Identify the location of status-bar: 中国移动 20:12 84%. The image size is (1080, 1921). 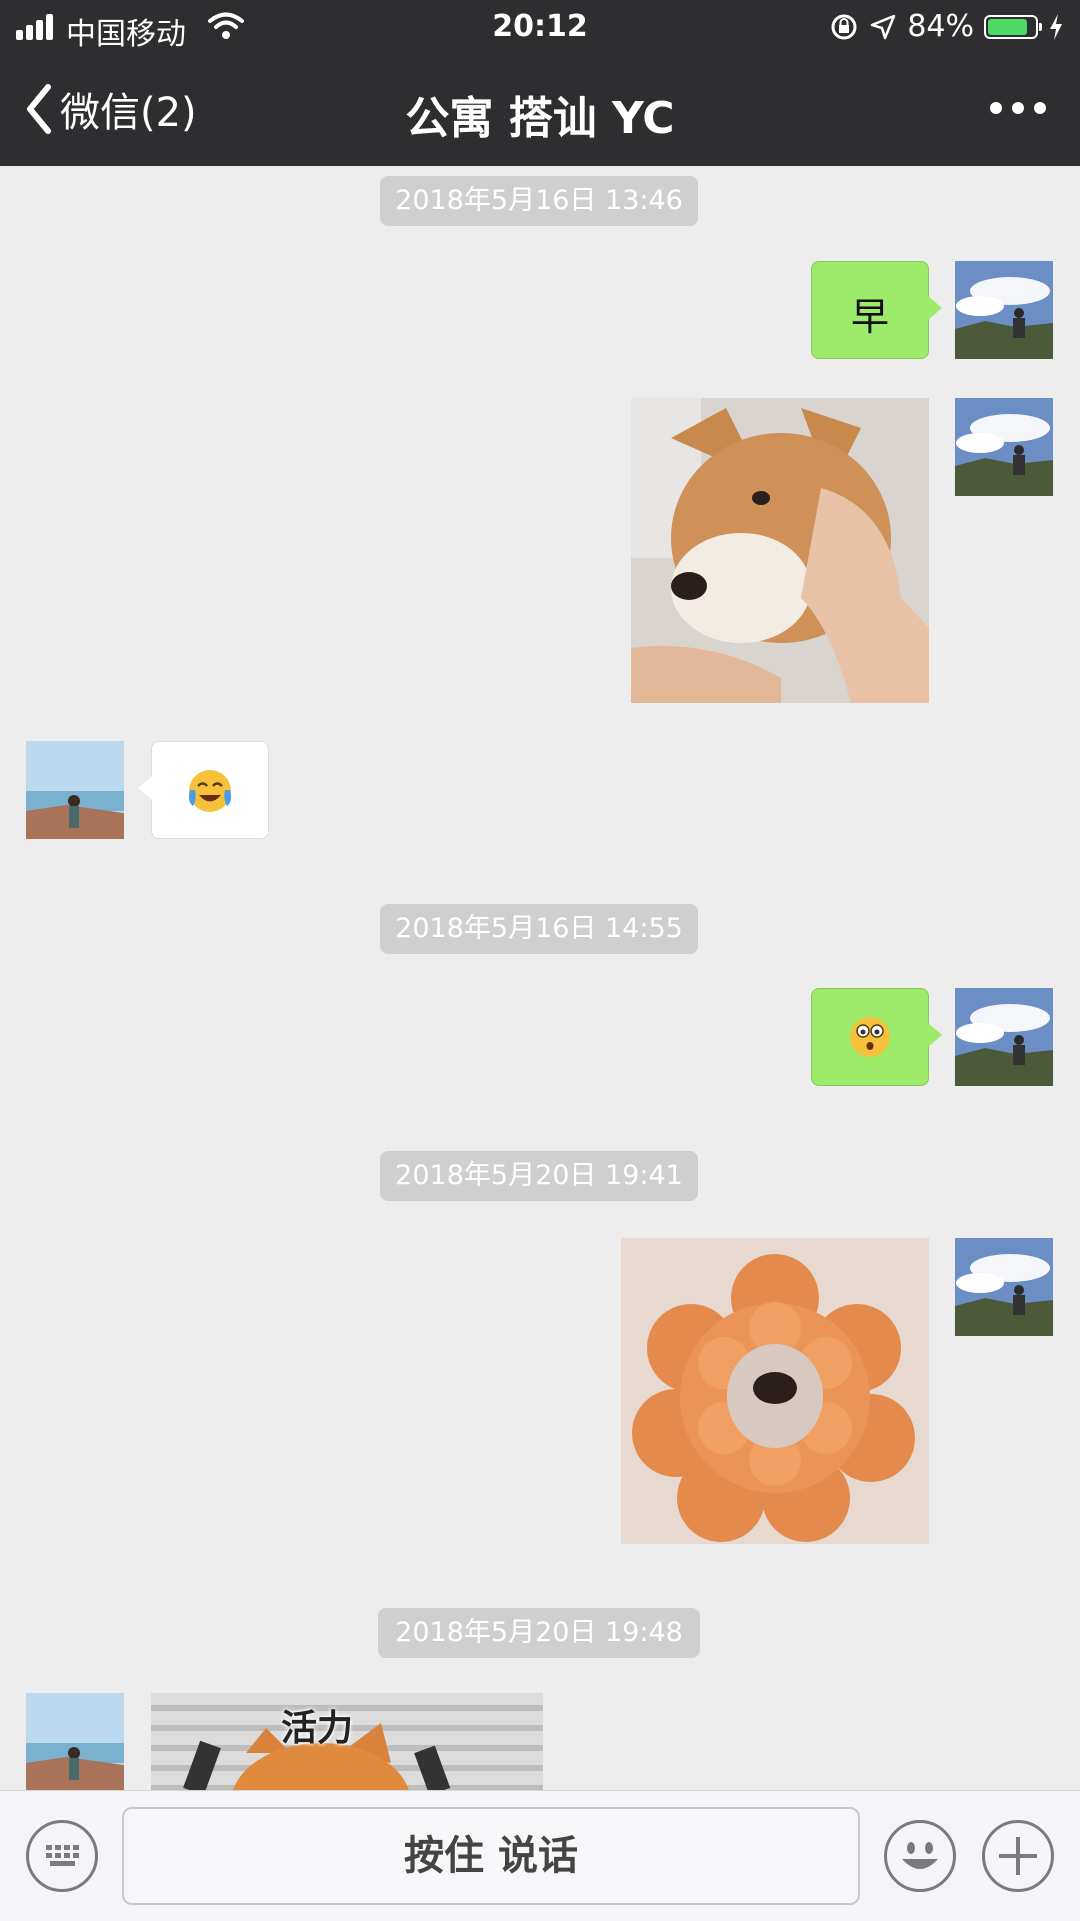
(540, 27).